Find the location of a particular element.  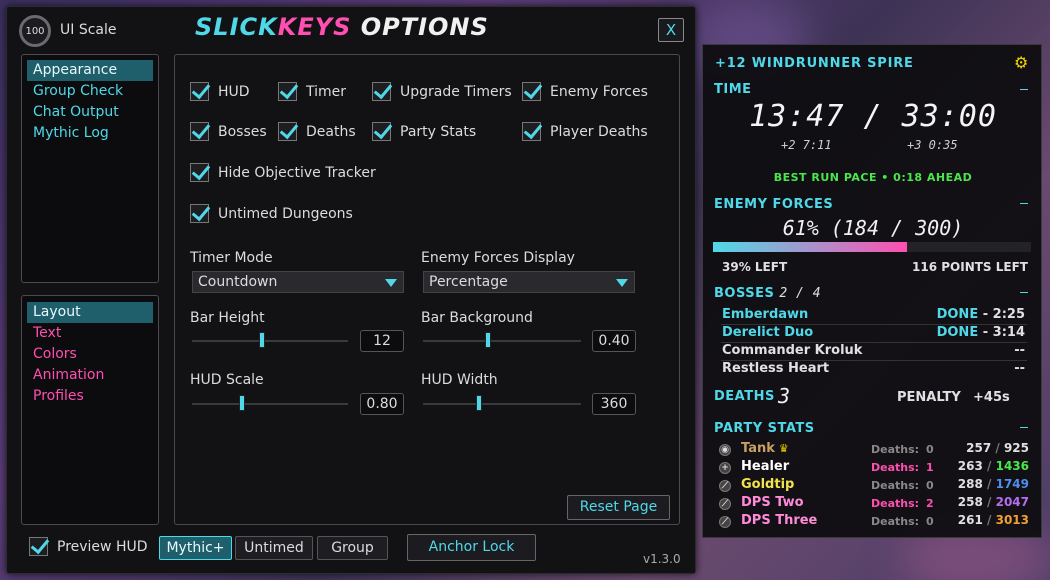

boss-row: Emberdawn DONE - 2:25 is located at coordinates (874, 316).